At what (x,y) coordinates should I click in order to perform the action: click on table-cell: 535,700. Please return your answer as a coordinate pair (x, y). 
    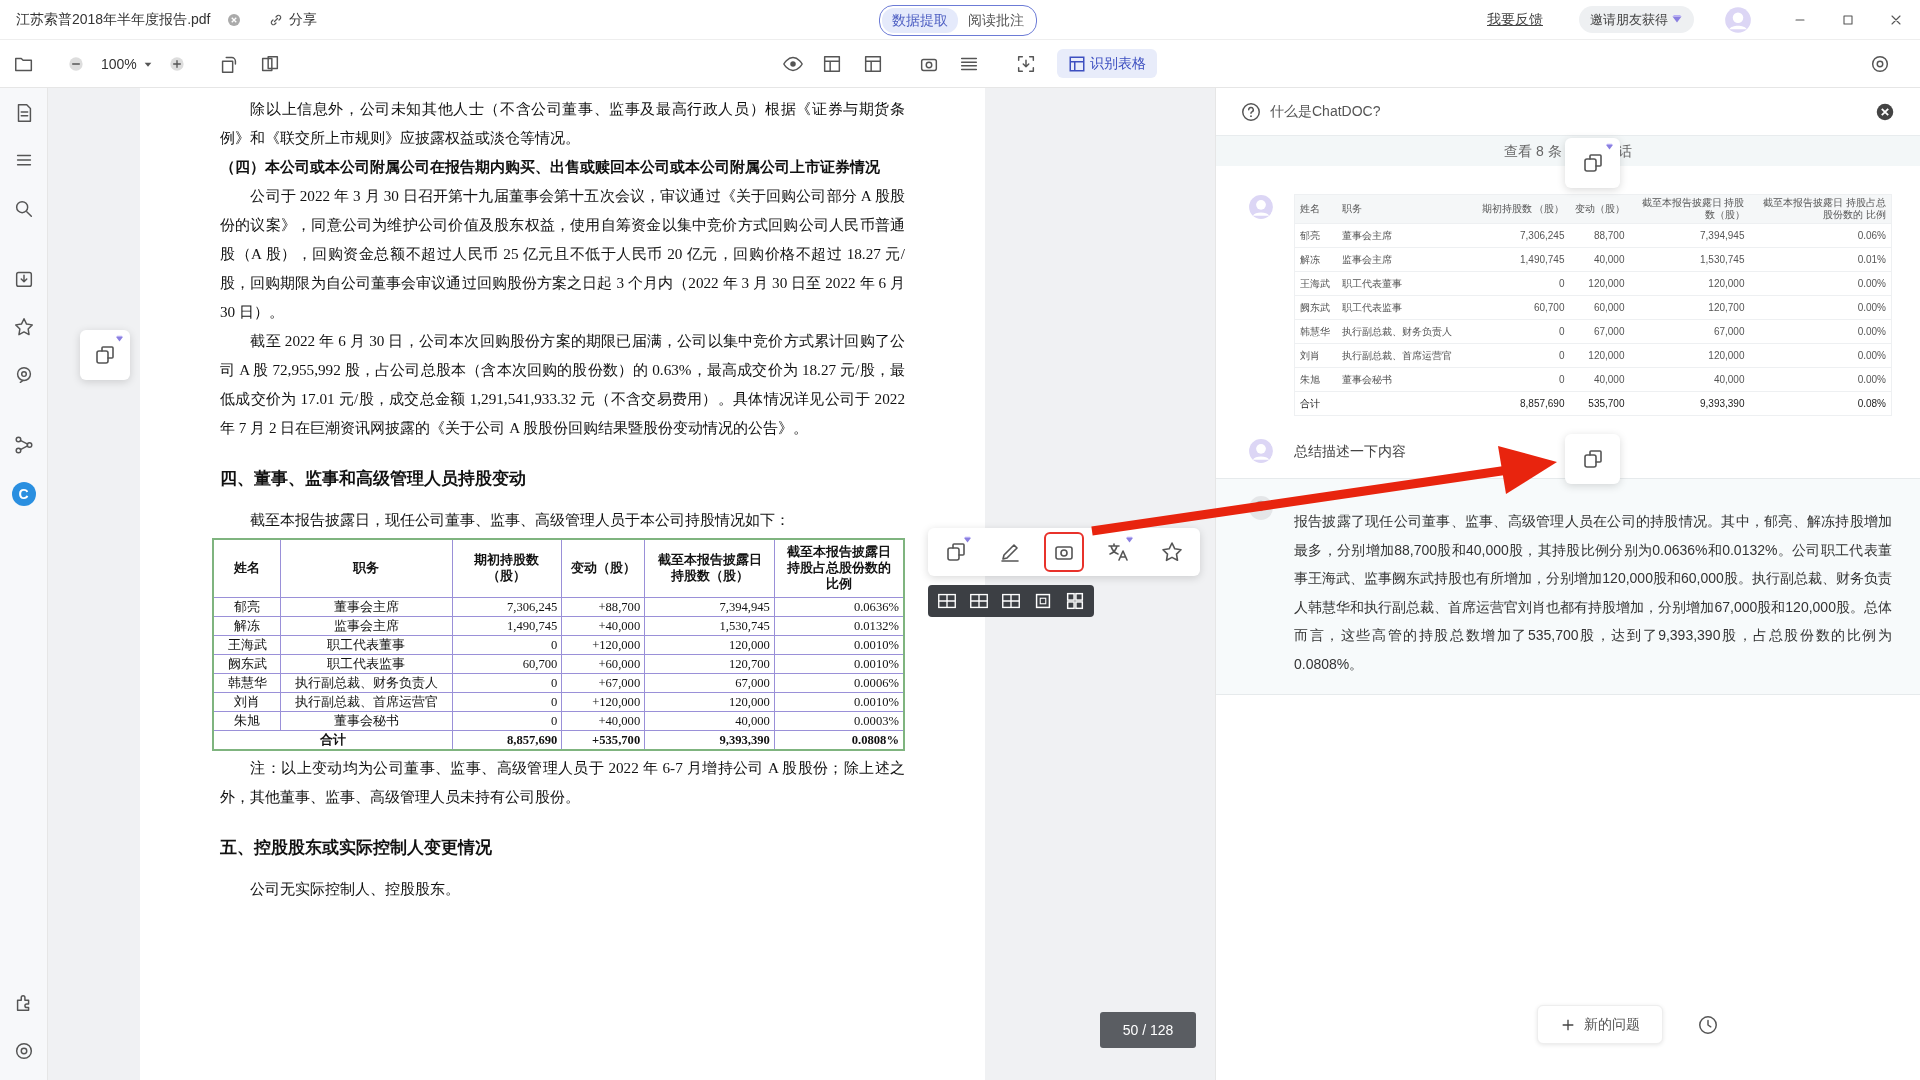
    Looking at the image, I should click on (1599, 403).